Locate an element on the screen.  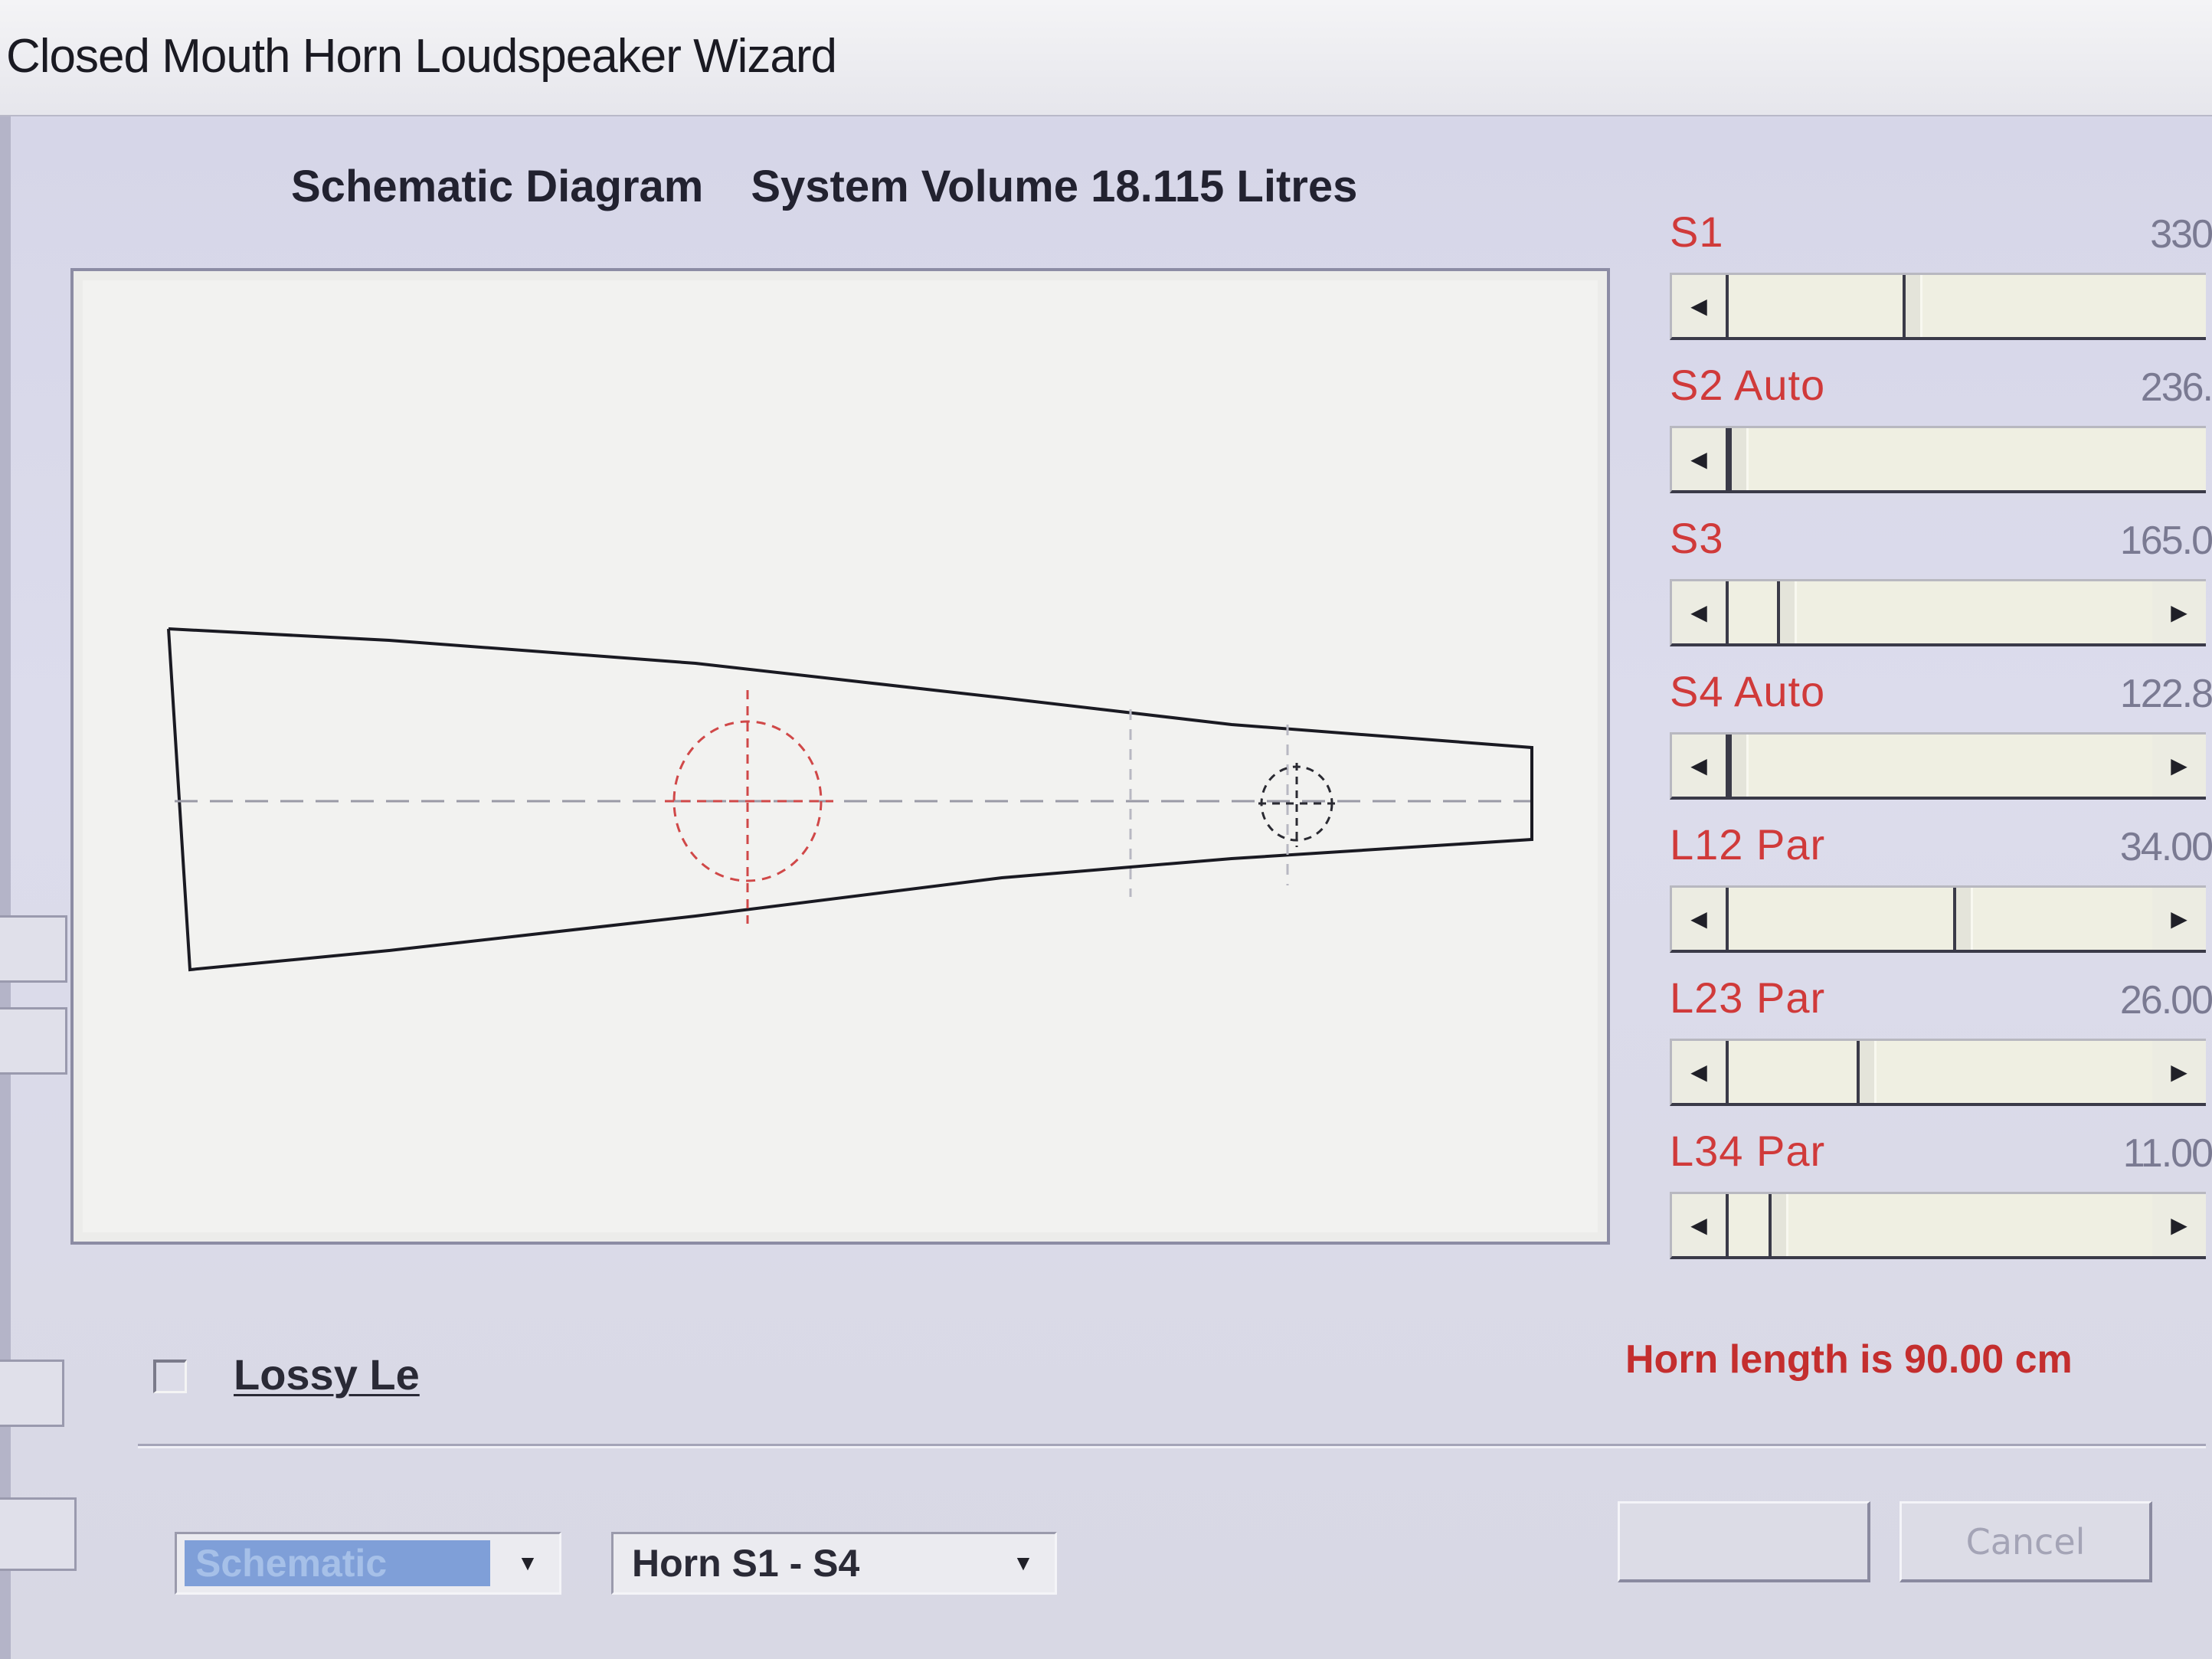
slider-value: 11.00 is located at coordinates (2167, 1154).